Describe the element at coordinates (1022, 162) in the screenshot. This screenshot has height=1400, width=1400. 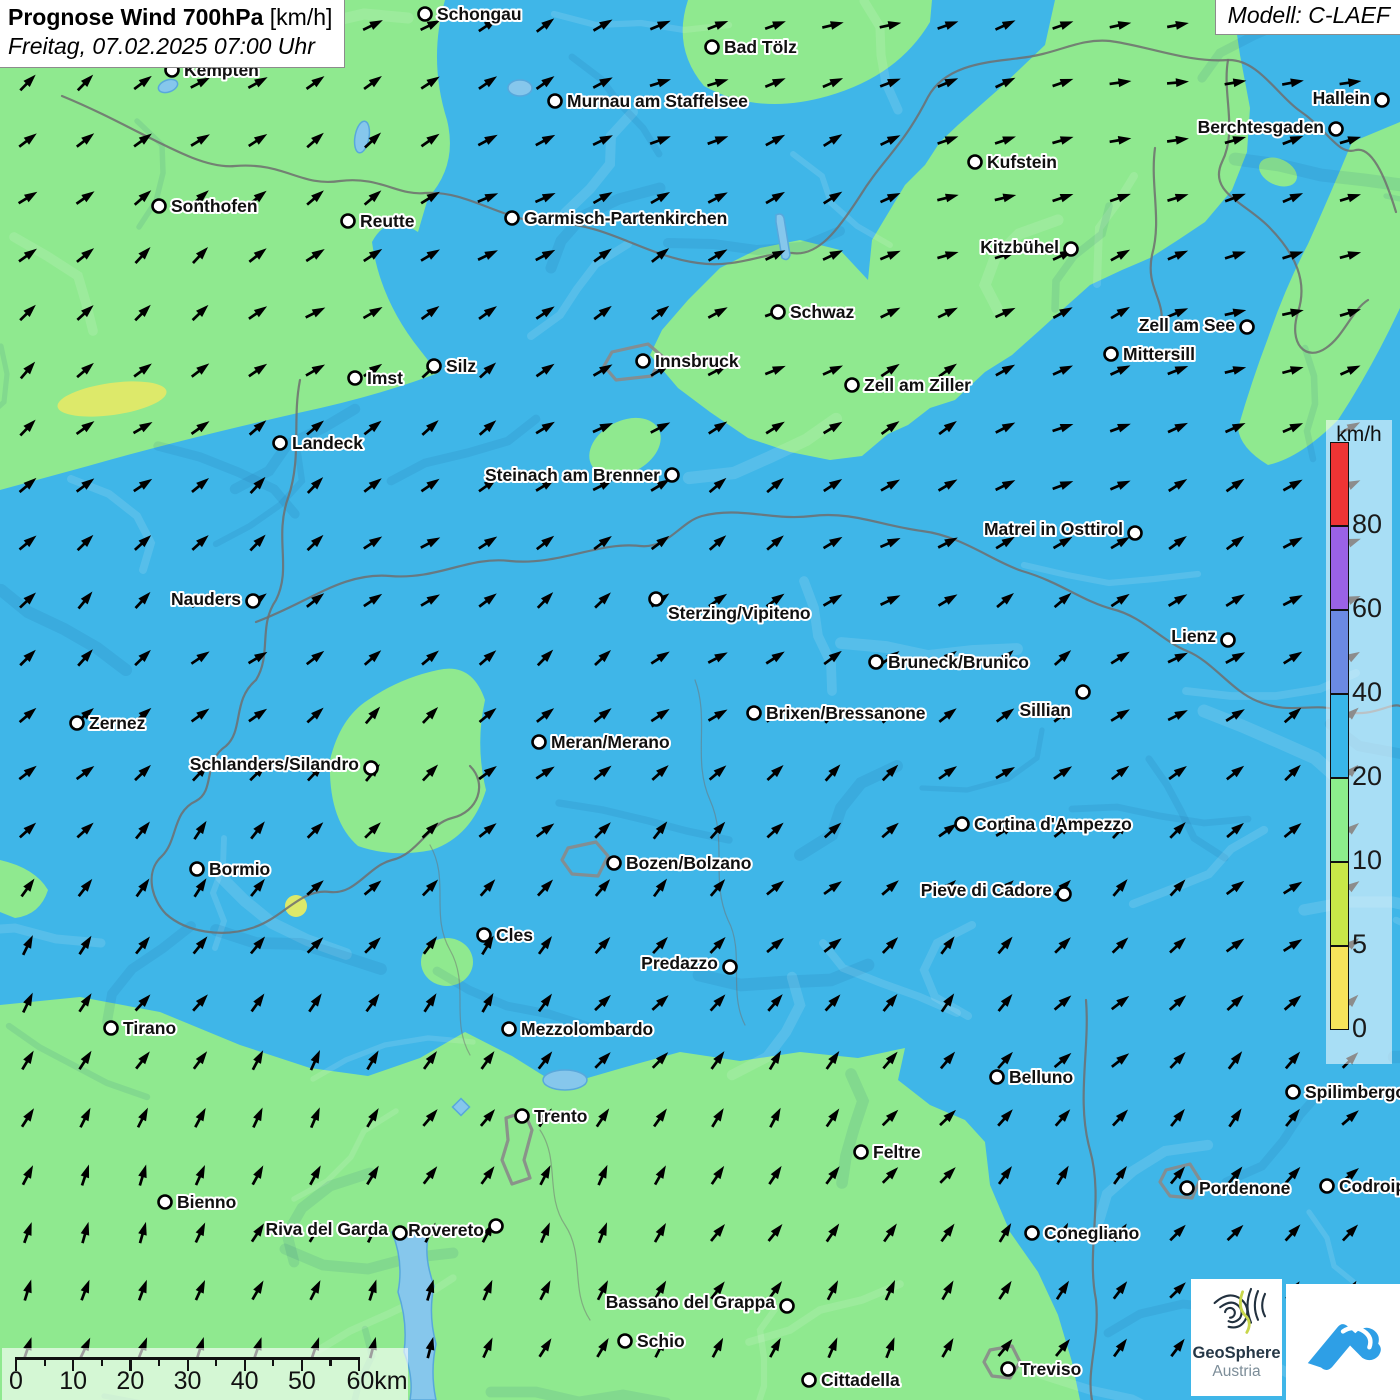
I see `city-label: Kufstein` at that location.